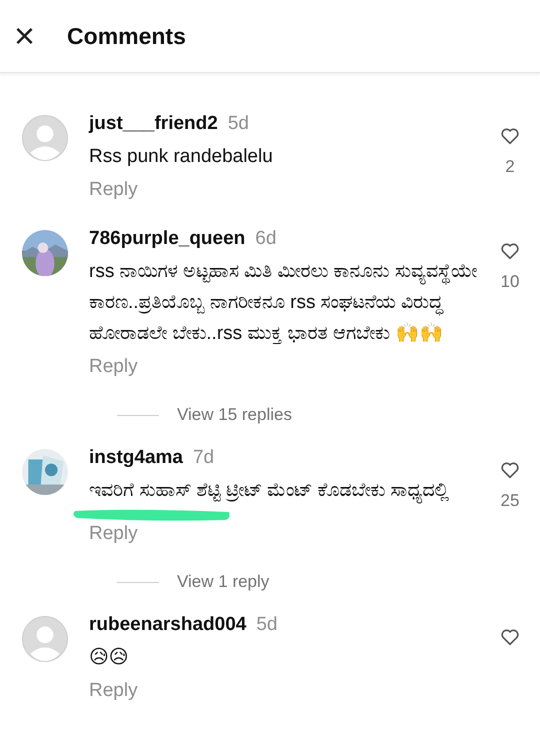  I want to click on header-title: Comments, so click(126, 36).